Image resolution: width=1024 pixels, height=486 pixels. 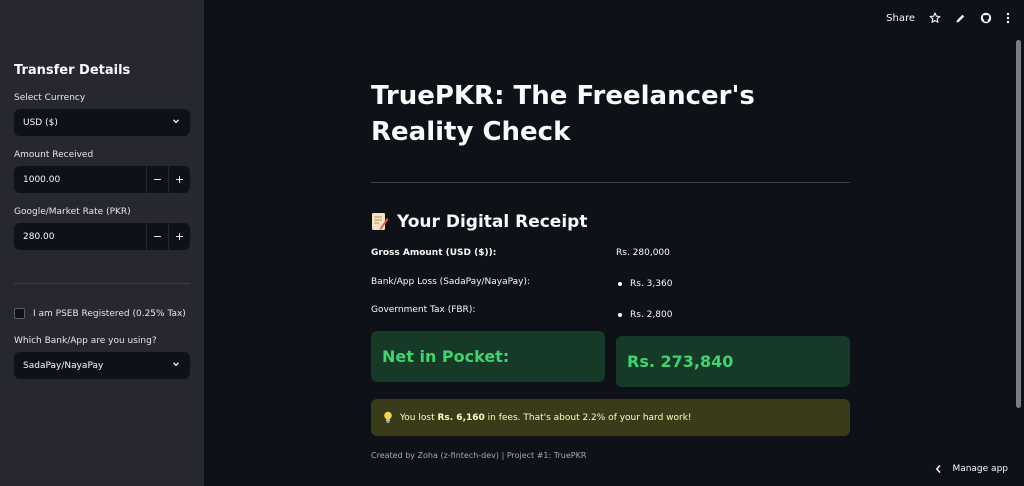 I want to click on more-vertical-icon, so click(x=1008, y=18).